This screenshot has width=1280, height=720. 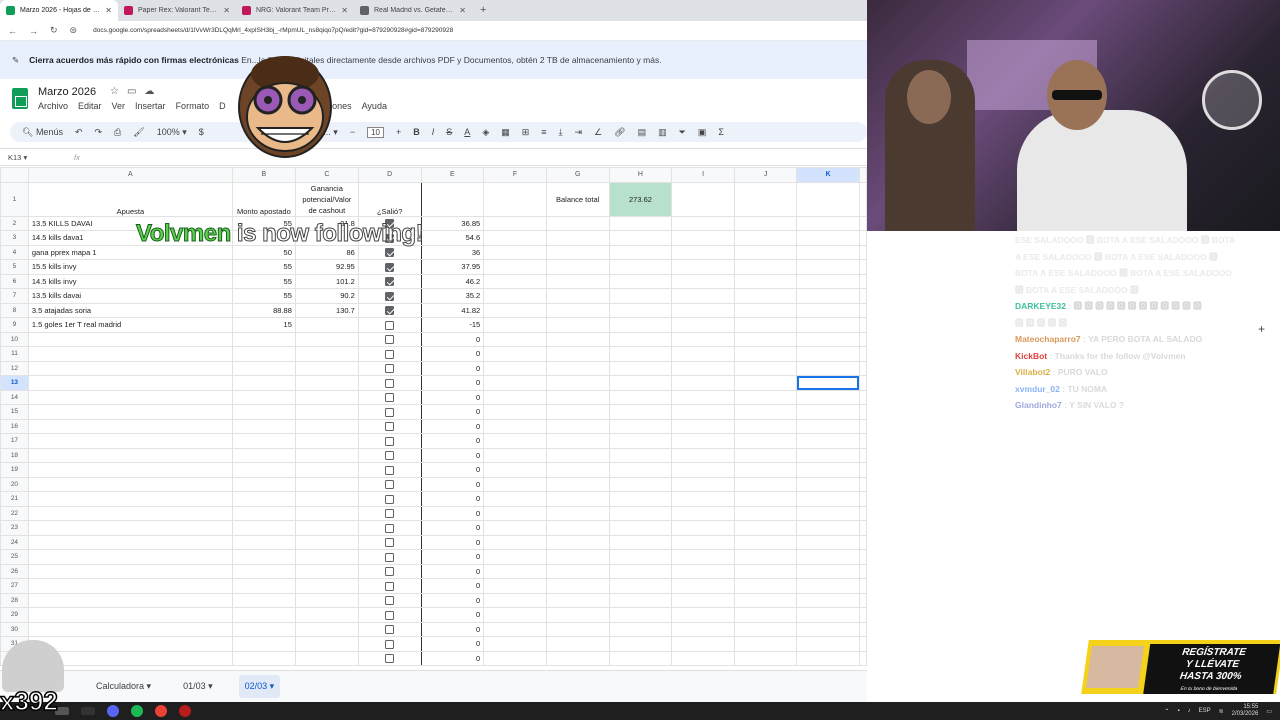 What do you see at coordinates (32, 157) in the screenshot?
I see `name-box: K13 ▾` at bounding box center [32, 157].